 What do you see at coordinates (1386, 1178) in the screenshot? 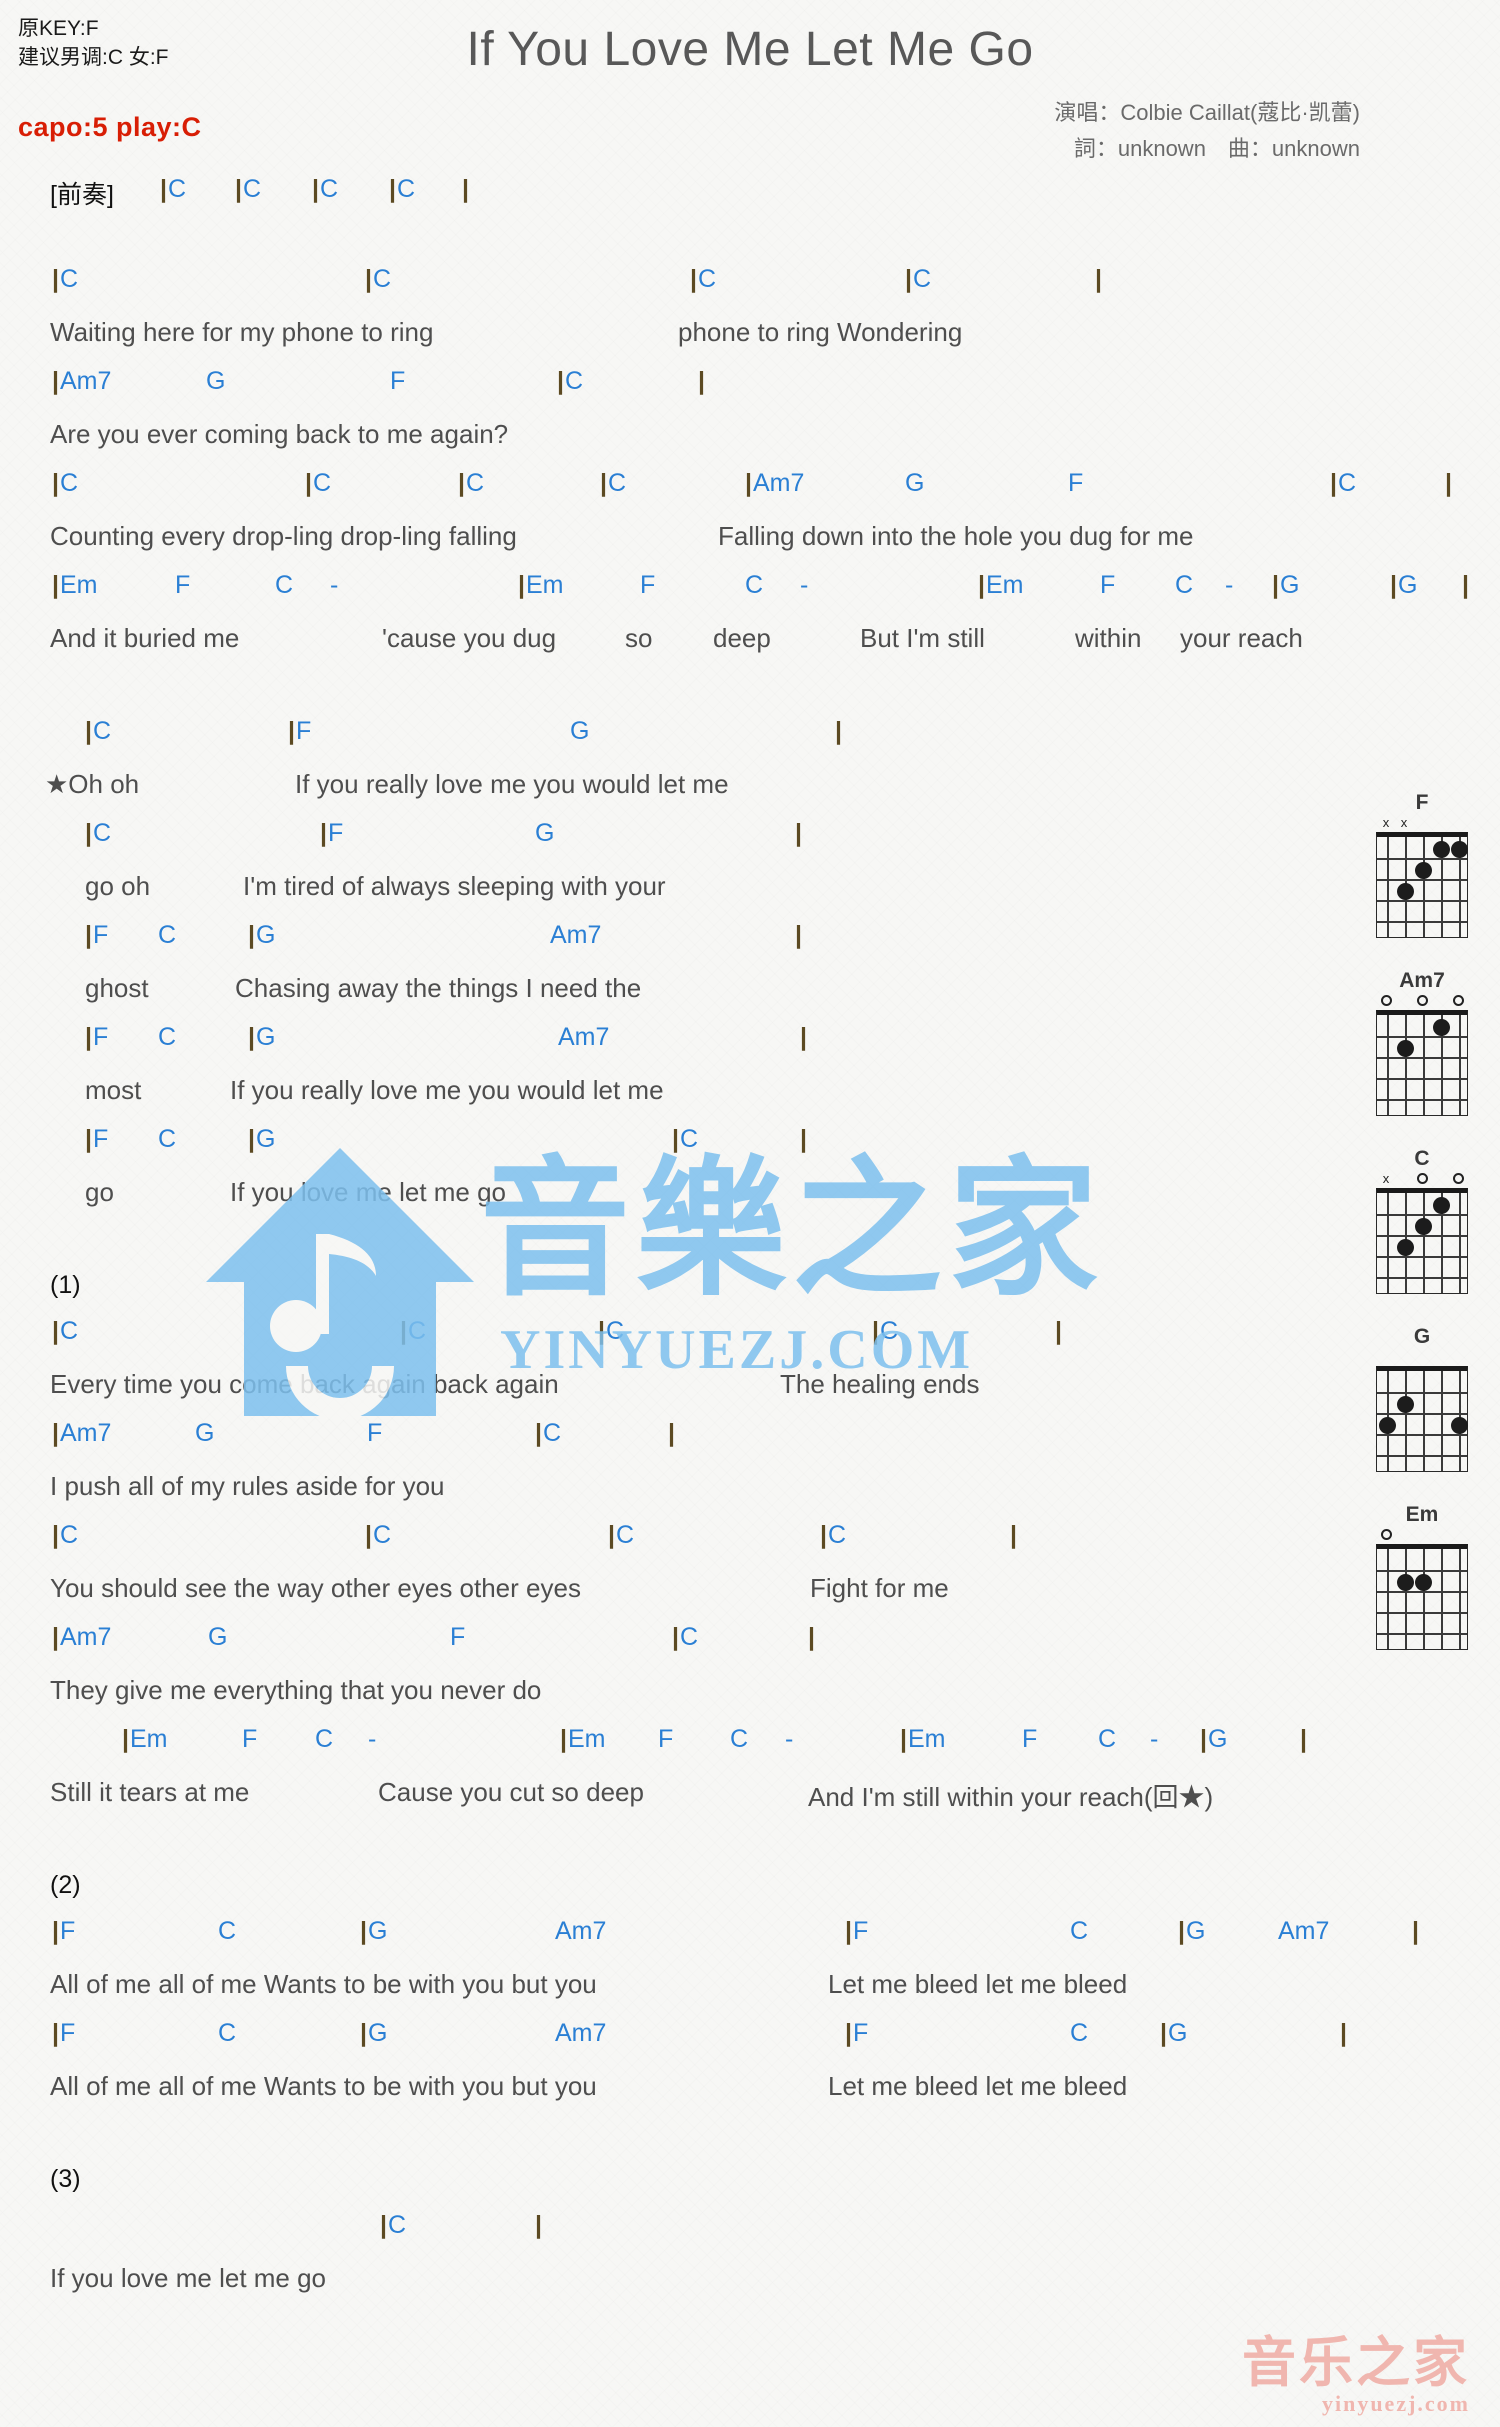
I see `muted-string-icon: x` at bounding box center [1386, 1178].